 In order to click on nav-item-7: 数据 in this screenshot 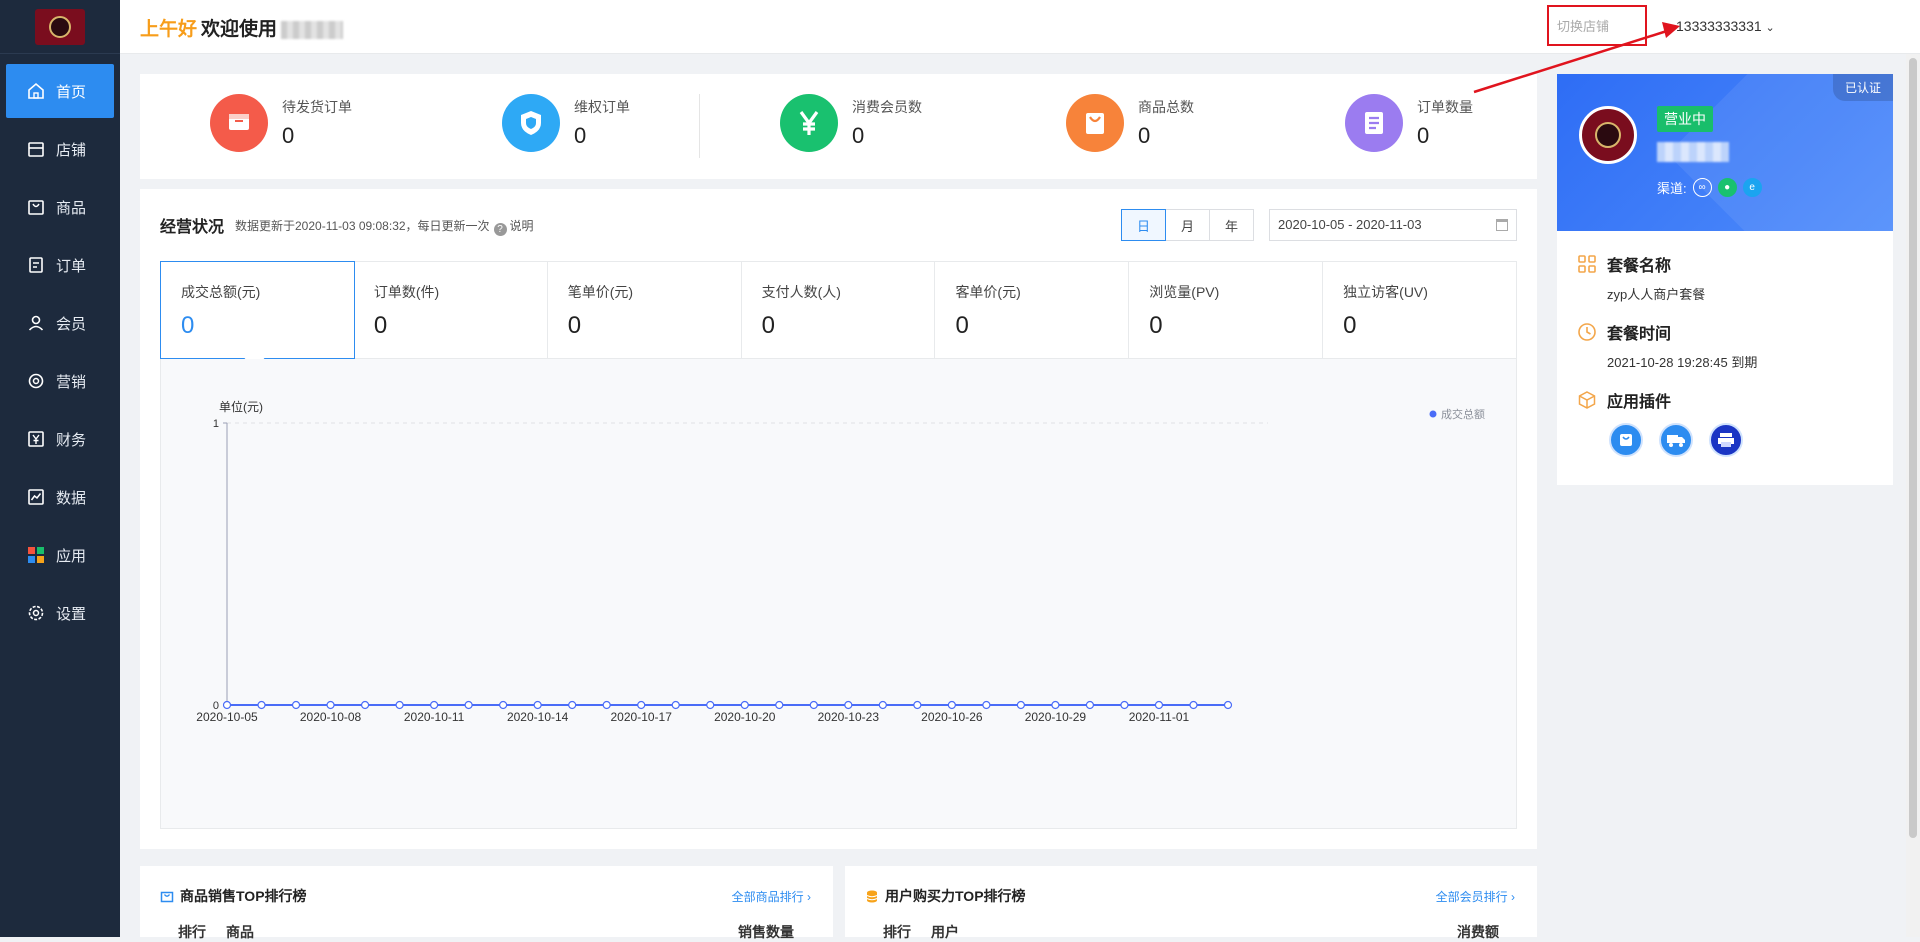, I will do `click(60, 497)`.